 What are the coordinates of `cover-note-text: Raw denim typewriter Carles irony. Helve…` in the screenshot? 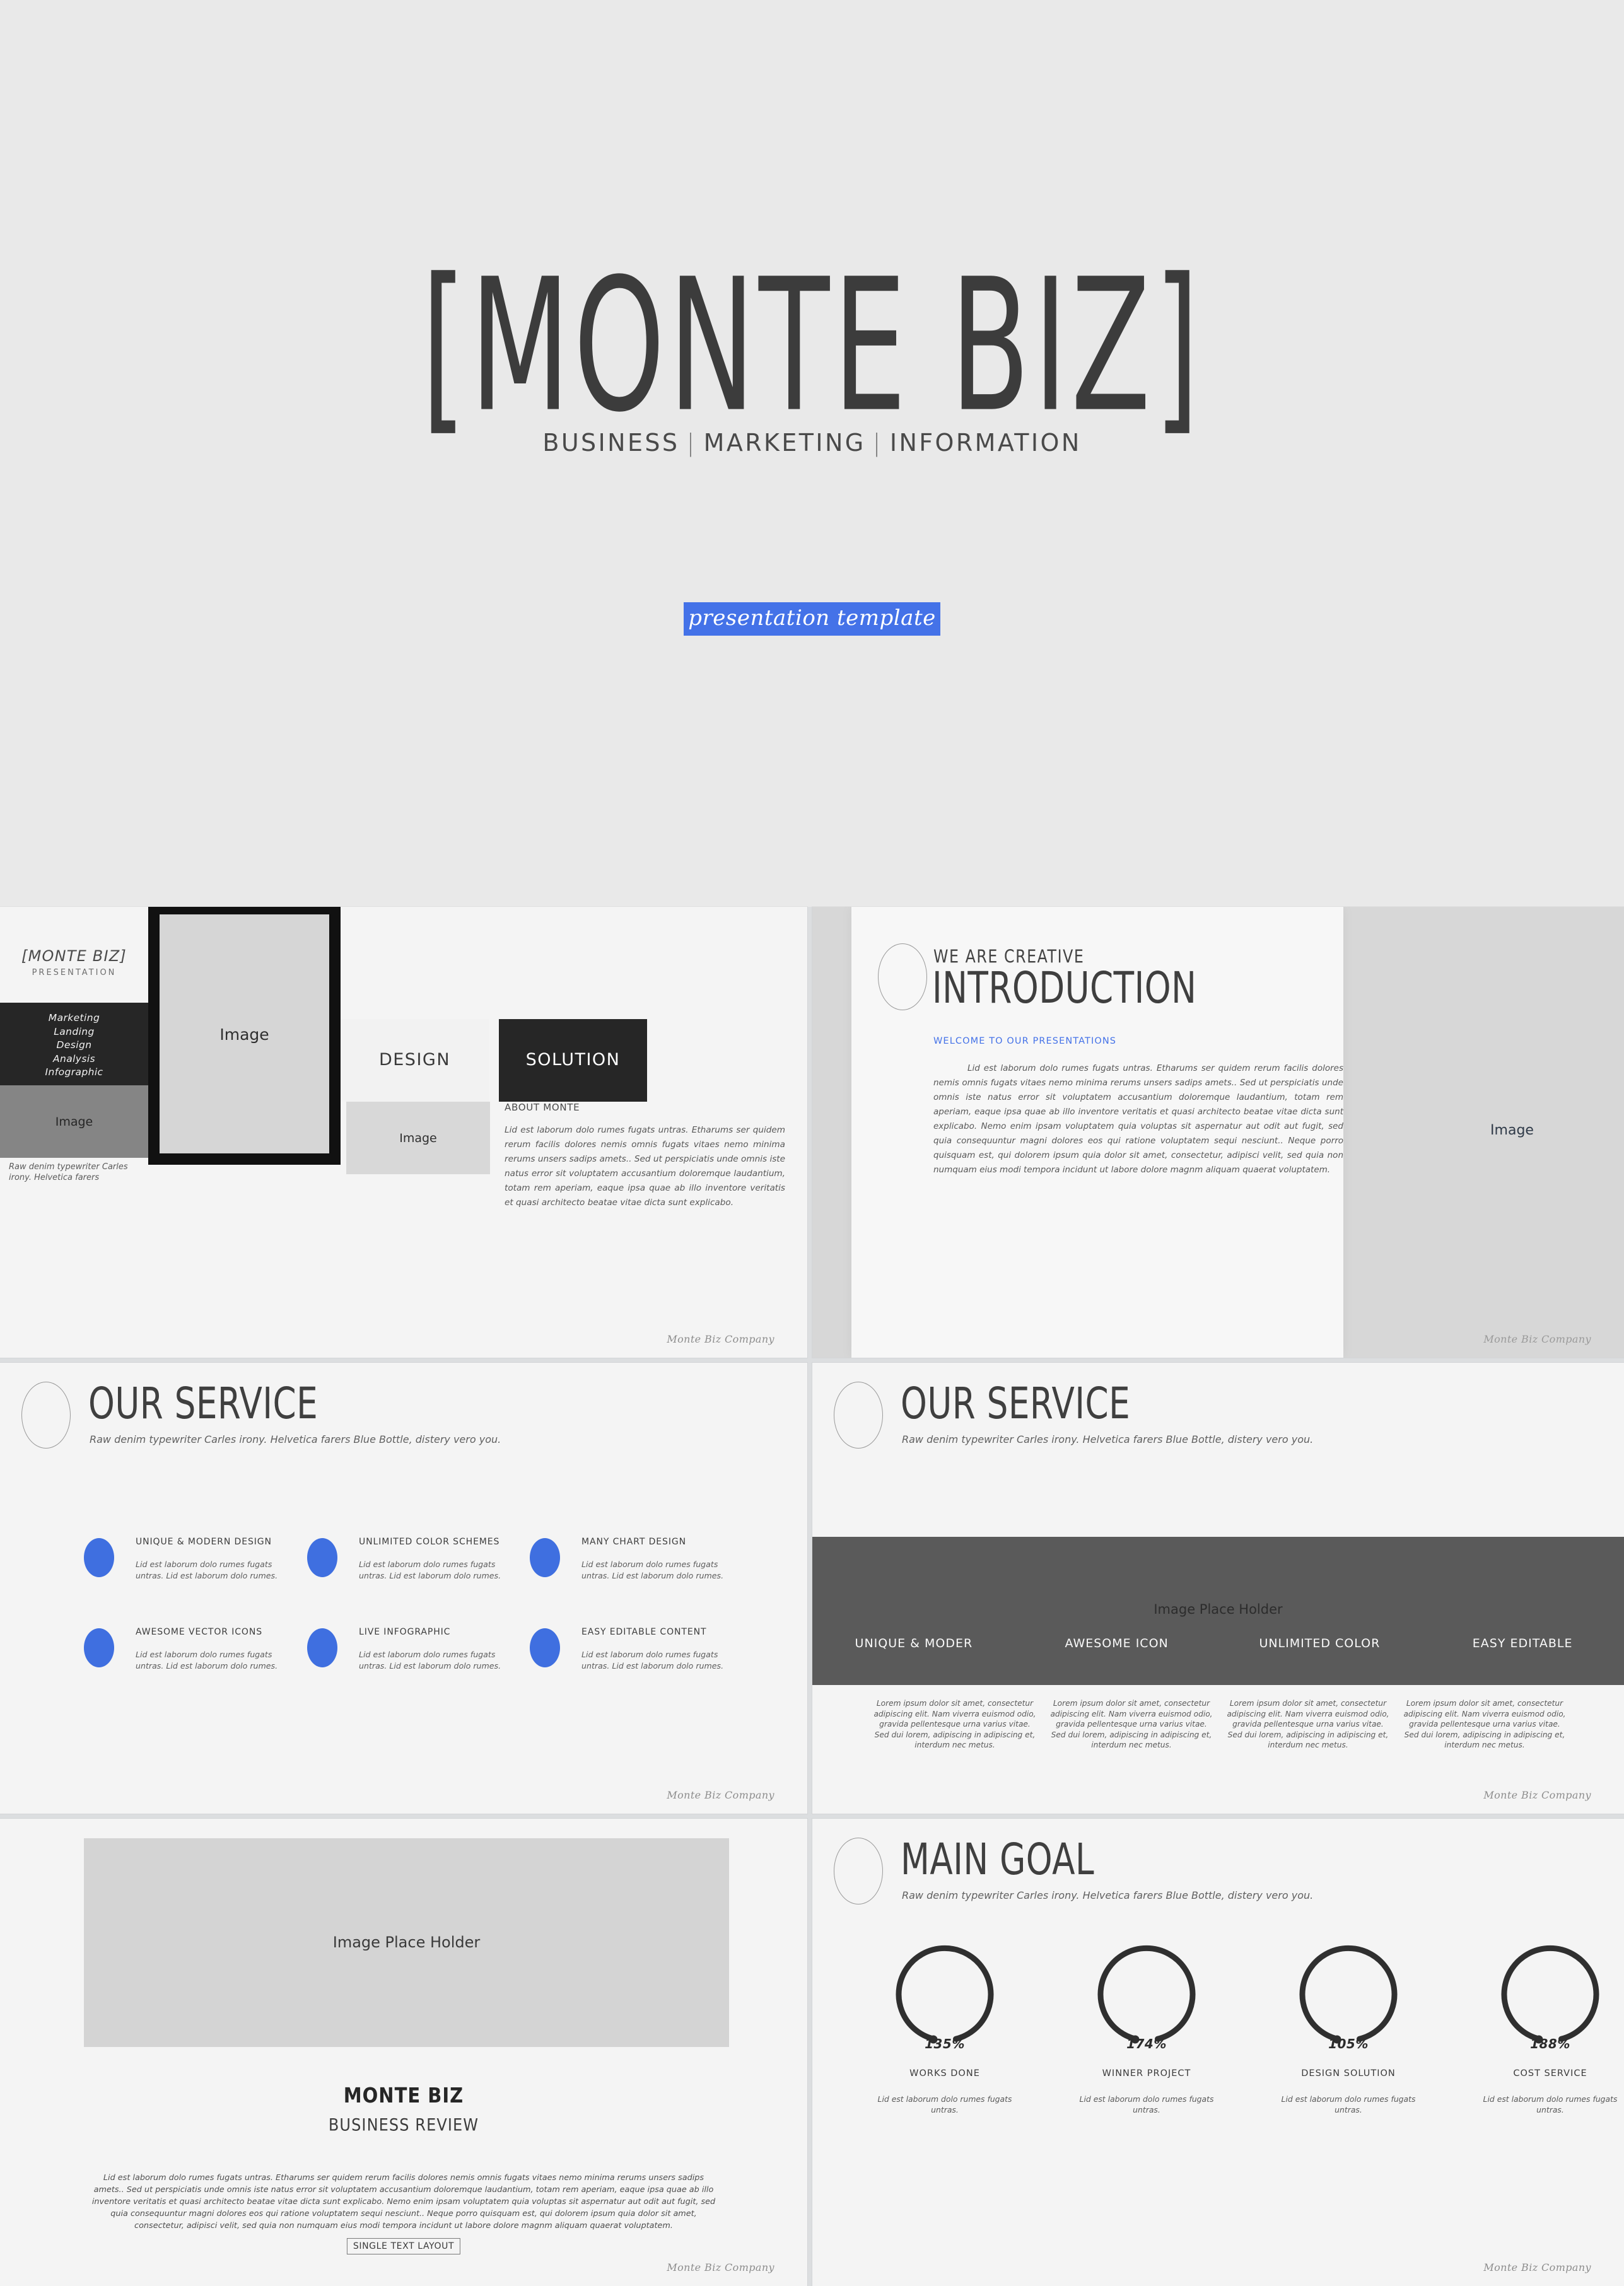 It's located at (68, 1172).